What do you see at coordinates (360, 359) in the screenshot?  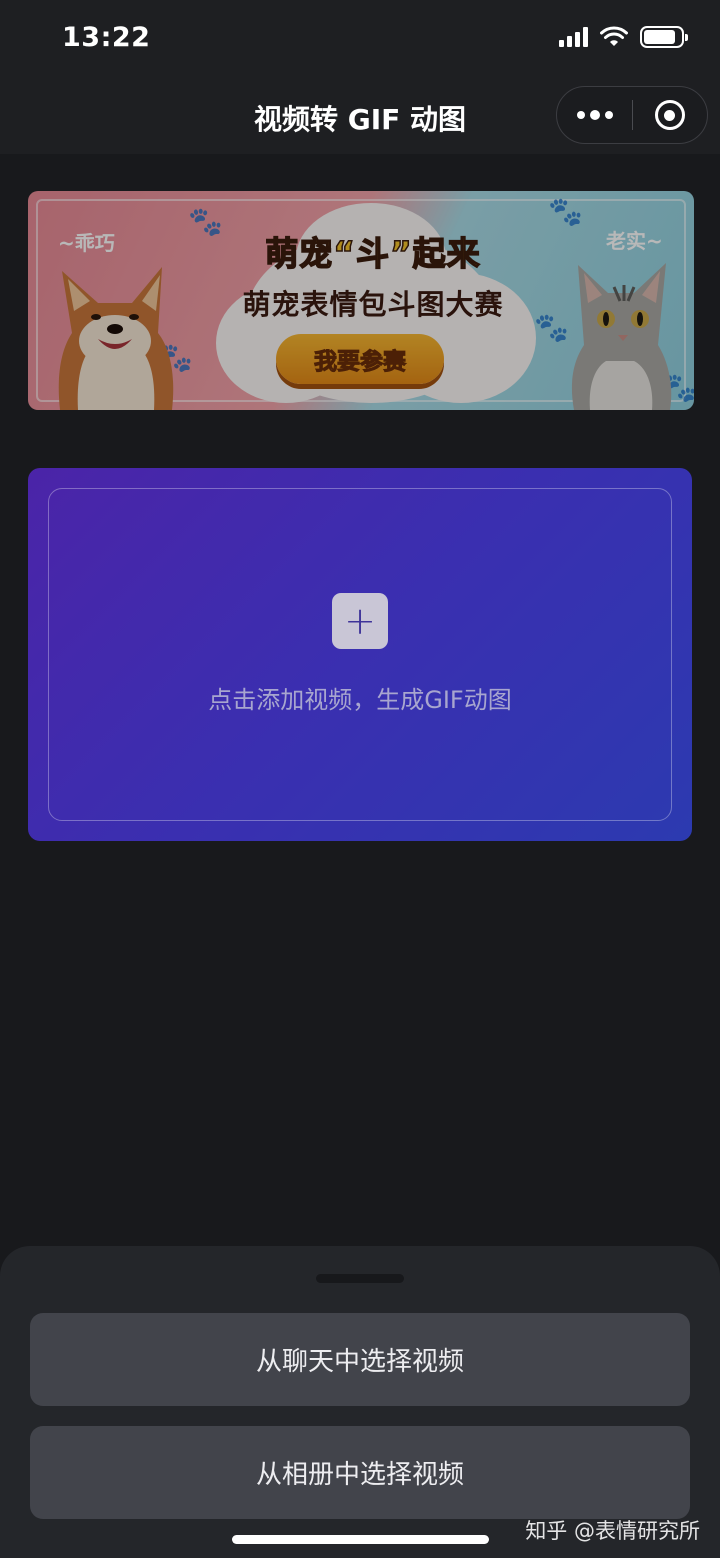 I see `join-contest-button: 我要参赛` at bounding box center [360, 359].